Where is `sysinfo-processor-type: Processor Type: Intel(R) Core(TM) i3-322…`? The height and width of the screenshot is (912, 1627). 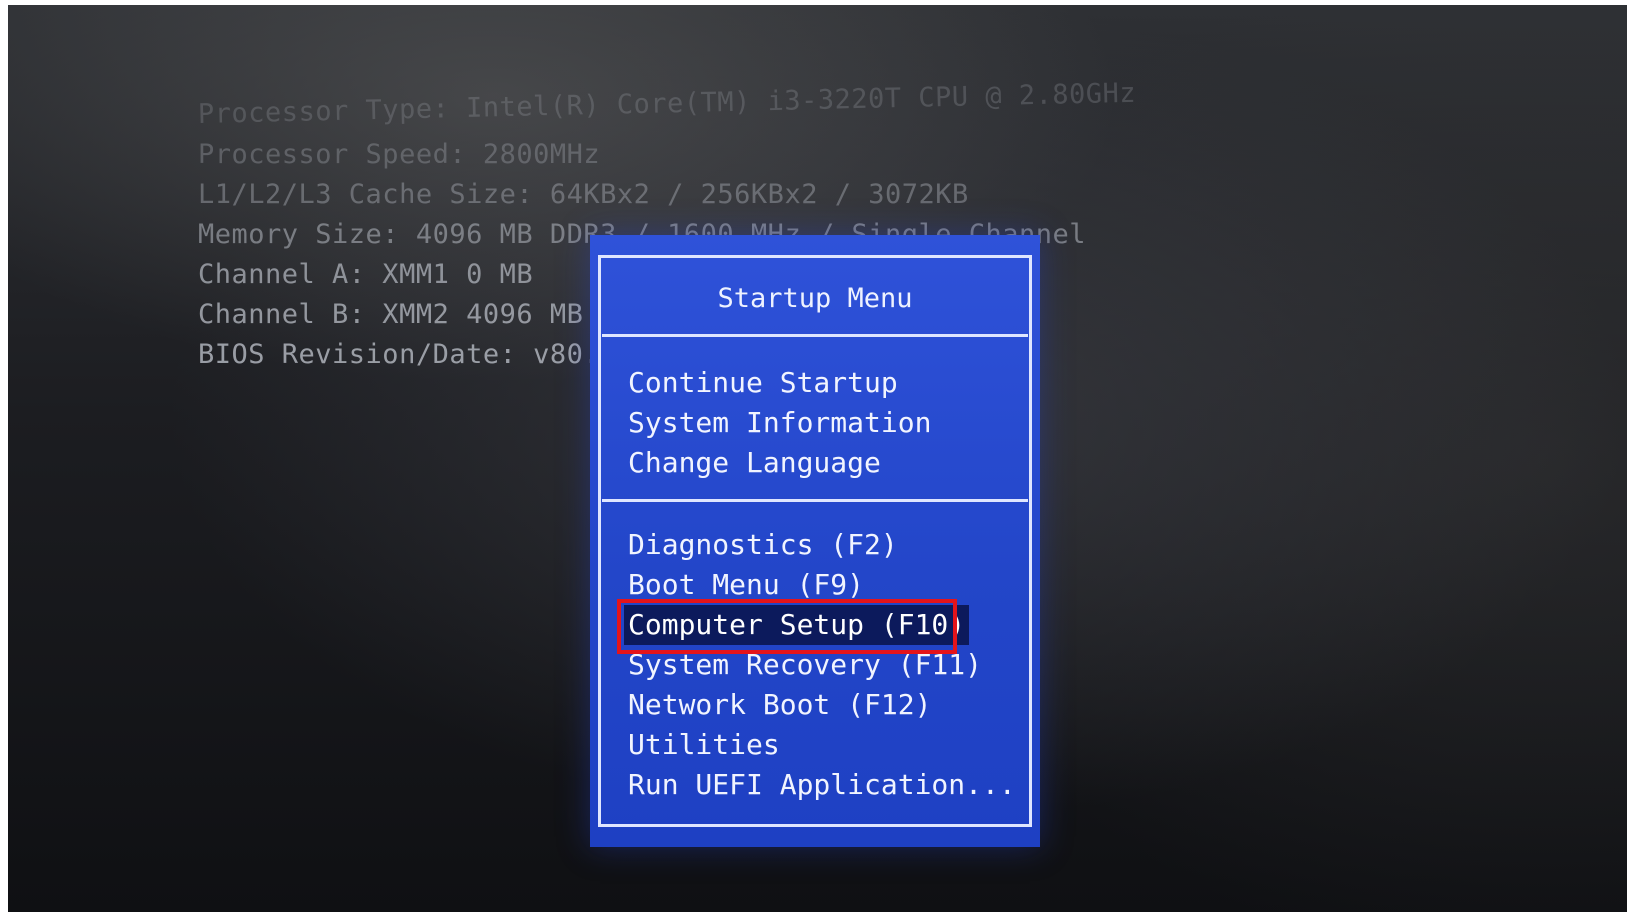 sysinfo-processor-type: Processor Type: Intel(R) Core(TM) i3-322… is located at coordinates (667, 103).